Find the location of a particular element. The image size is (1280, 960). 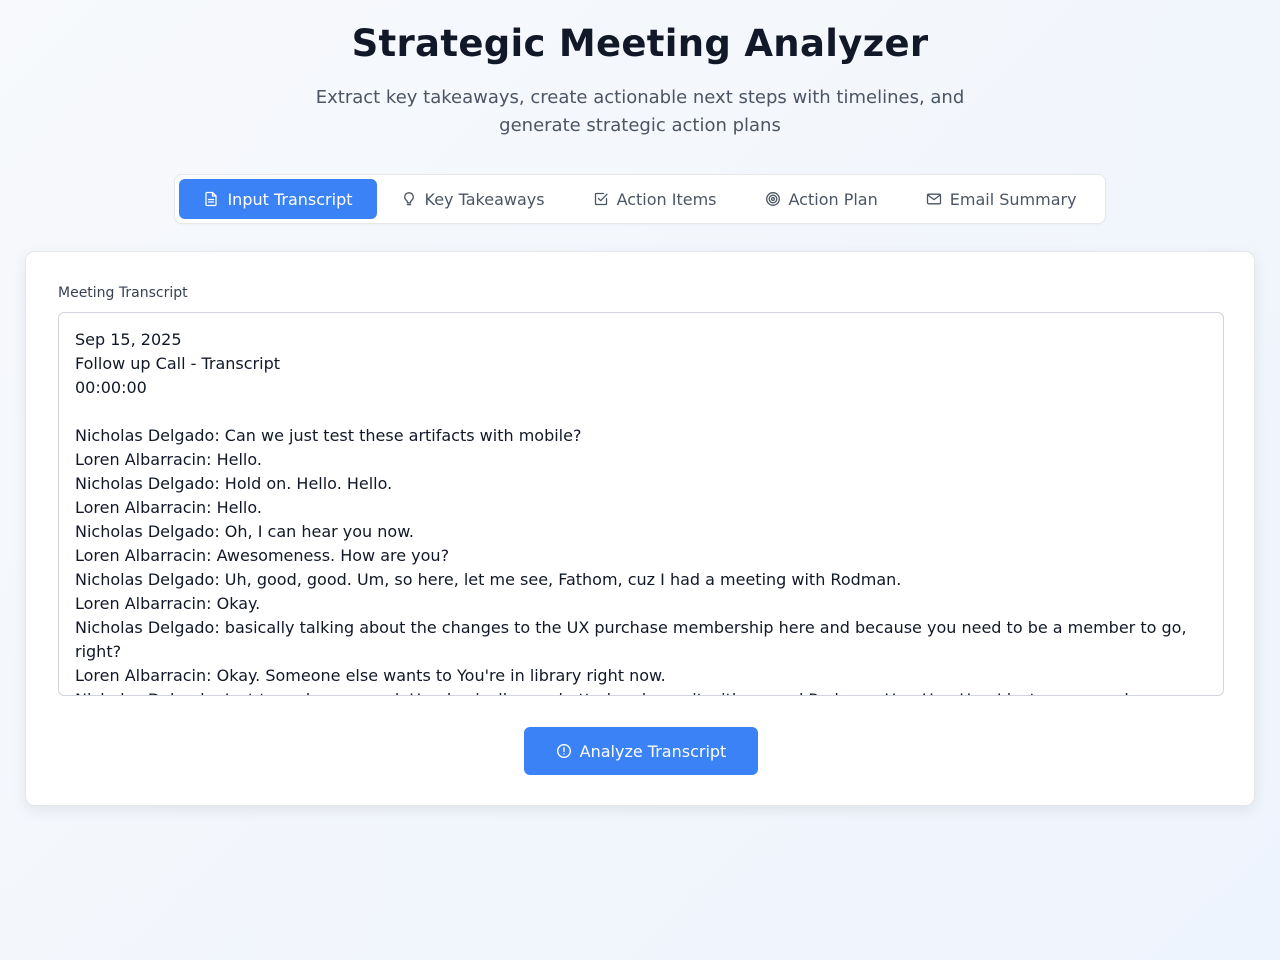

alert-circle-icon is located at coordinates (563, 751).